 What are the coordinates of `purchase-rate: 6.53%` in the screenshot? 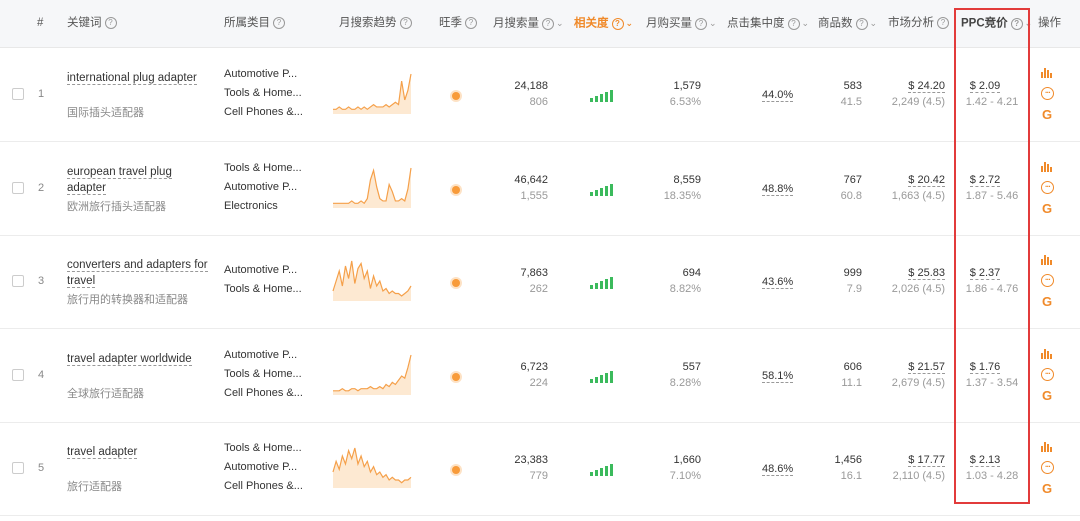 It's located at (685, 102).